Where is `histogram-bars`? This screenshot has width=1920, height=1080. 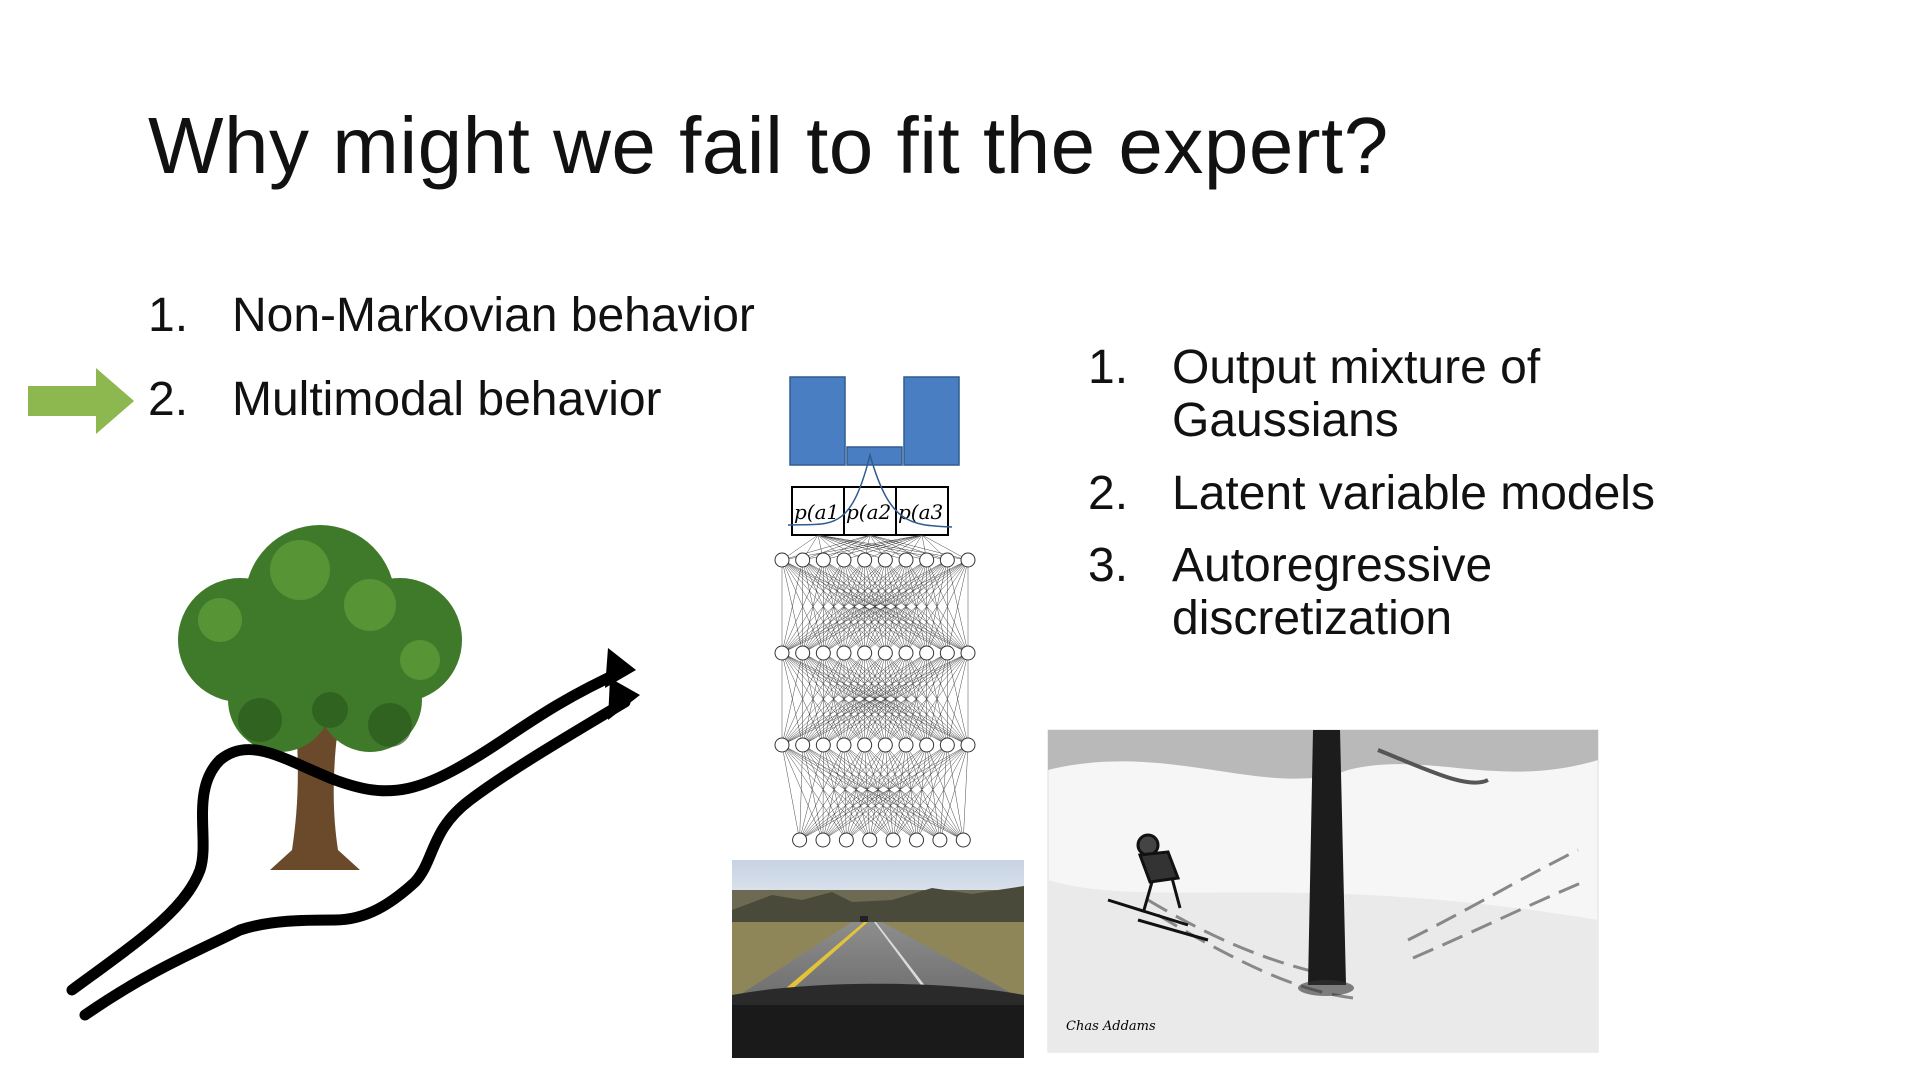 histogram-bars is located at coordinates (874, 421).